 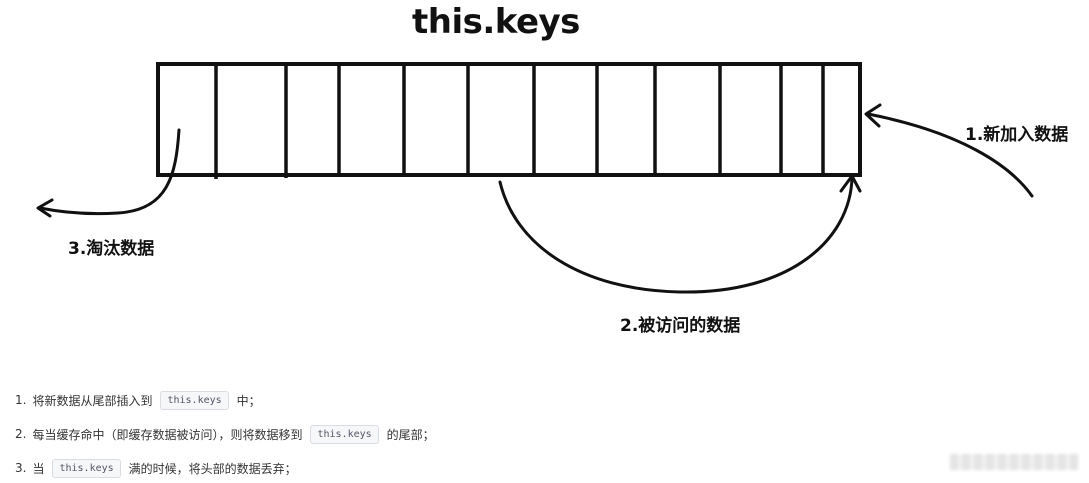 I want to click on keys-array-cells, so click(x=519, y=121).